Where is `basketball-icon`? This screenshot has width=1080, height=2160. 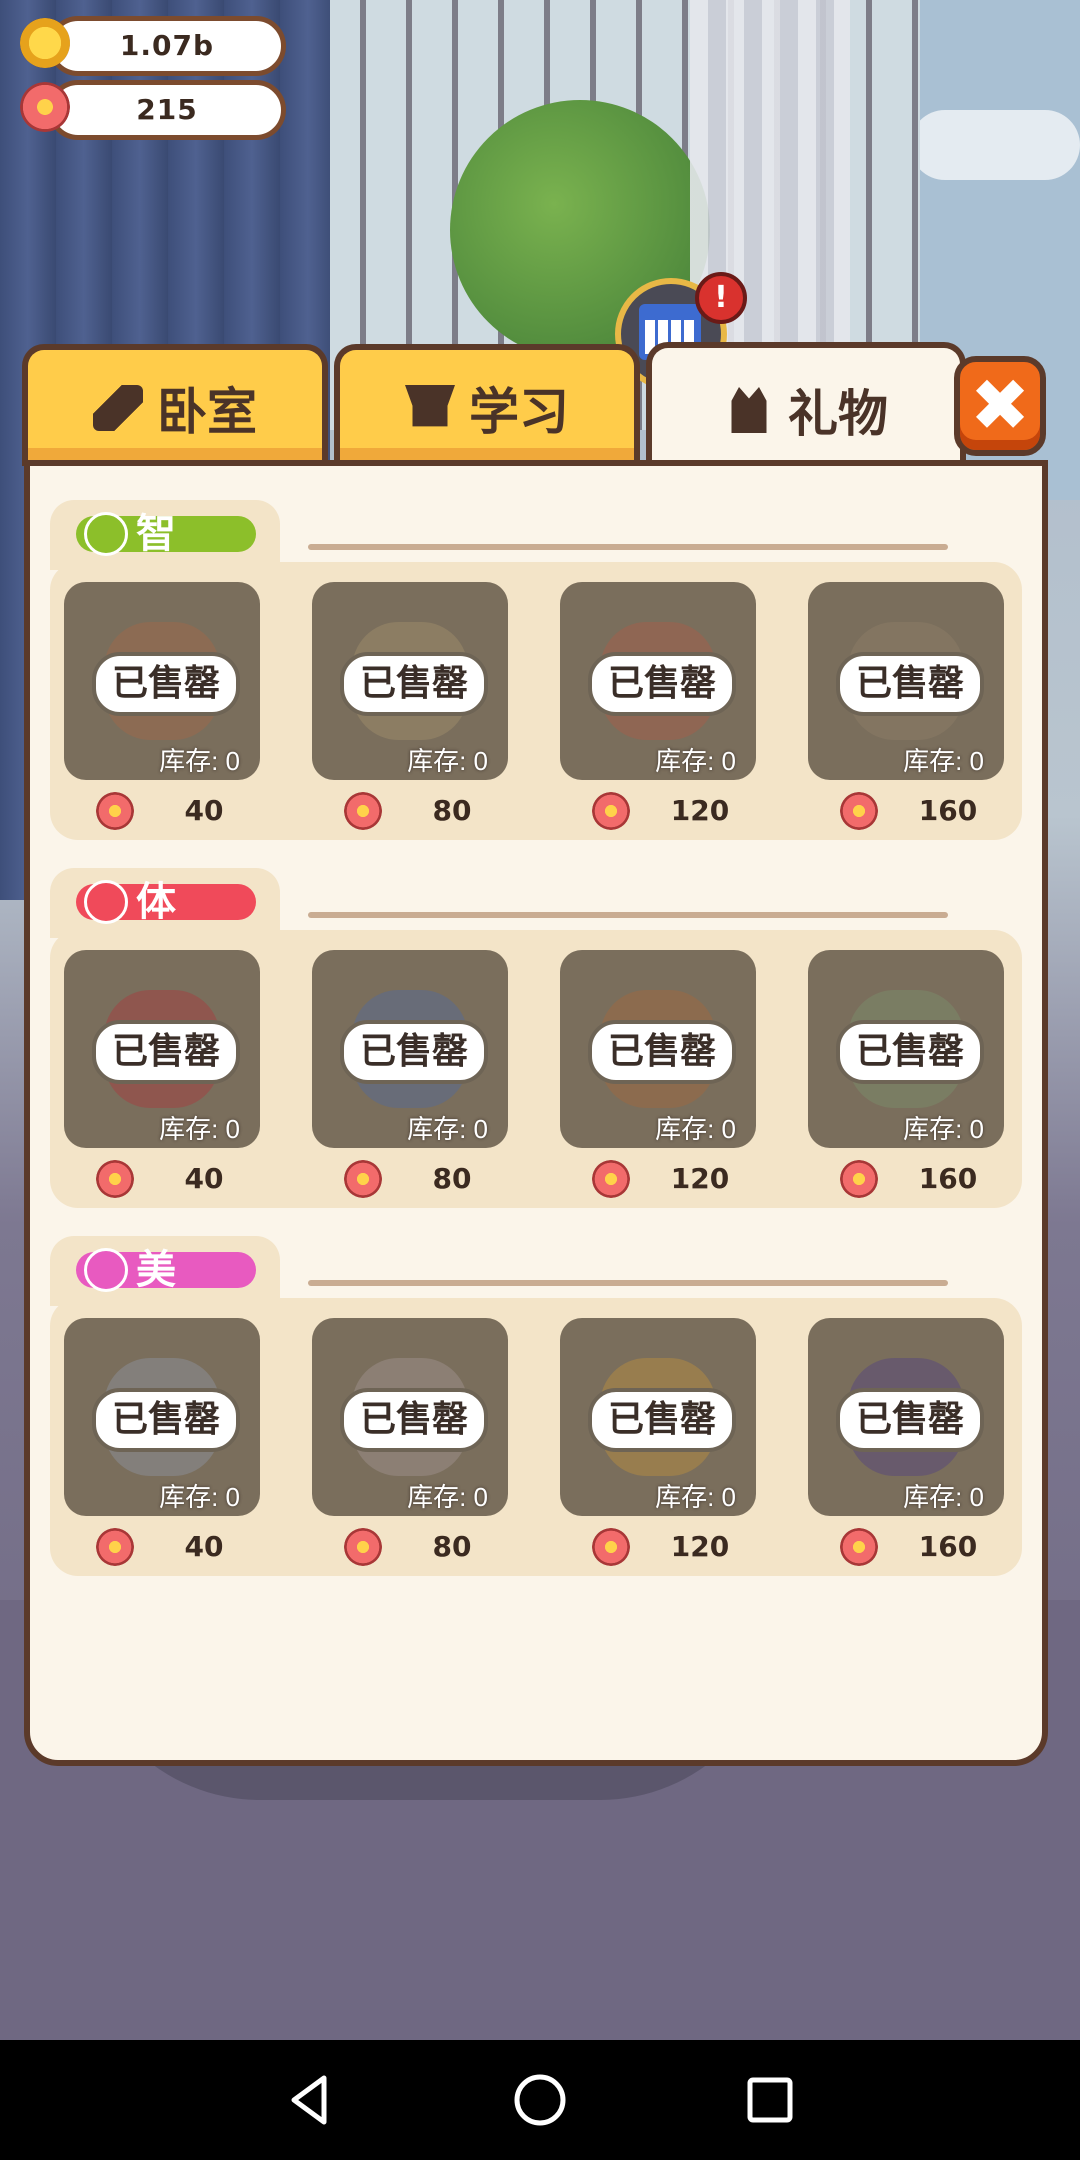
basketball-icon is located at coordinates (106, 902).